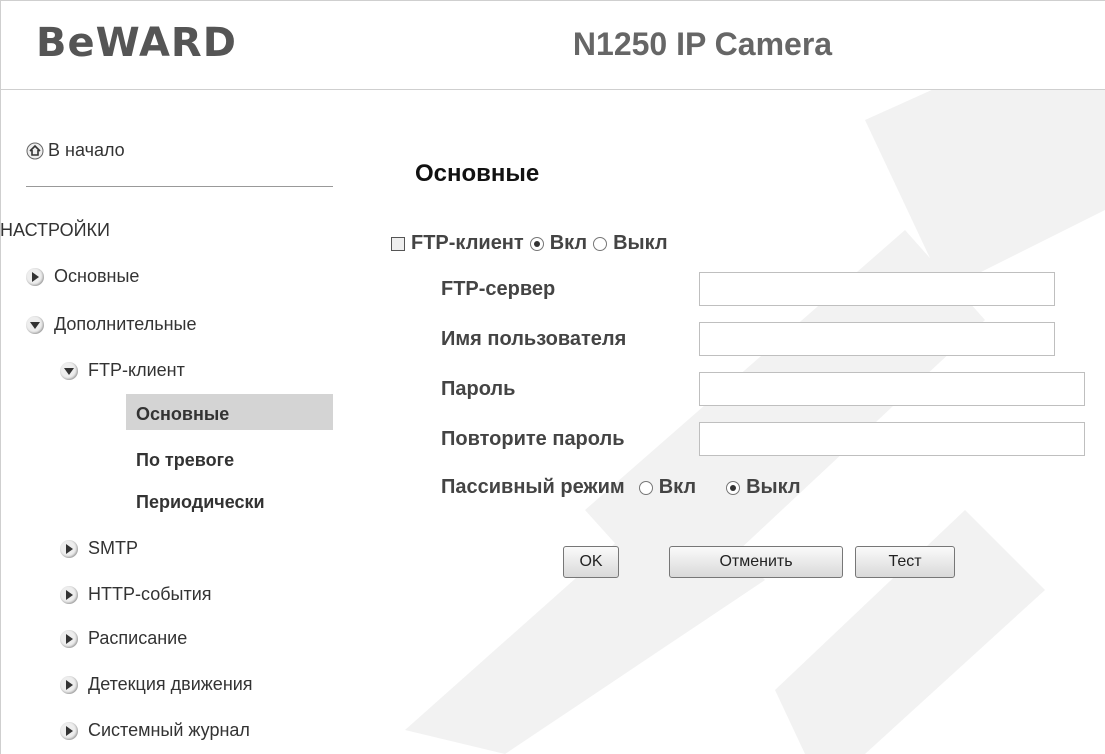 The width and height of the screenshot is (1105, 754). Describe the element at coordinates (905, 562) in the screenshot. I see `test-button: Тест` at that location.